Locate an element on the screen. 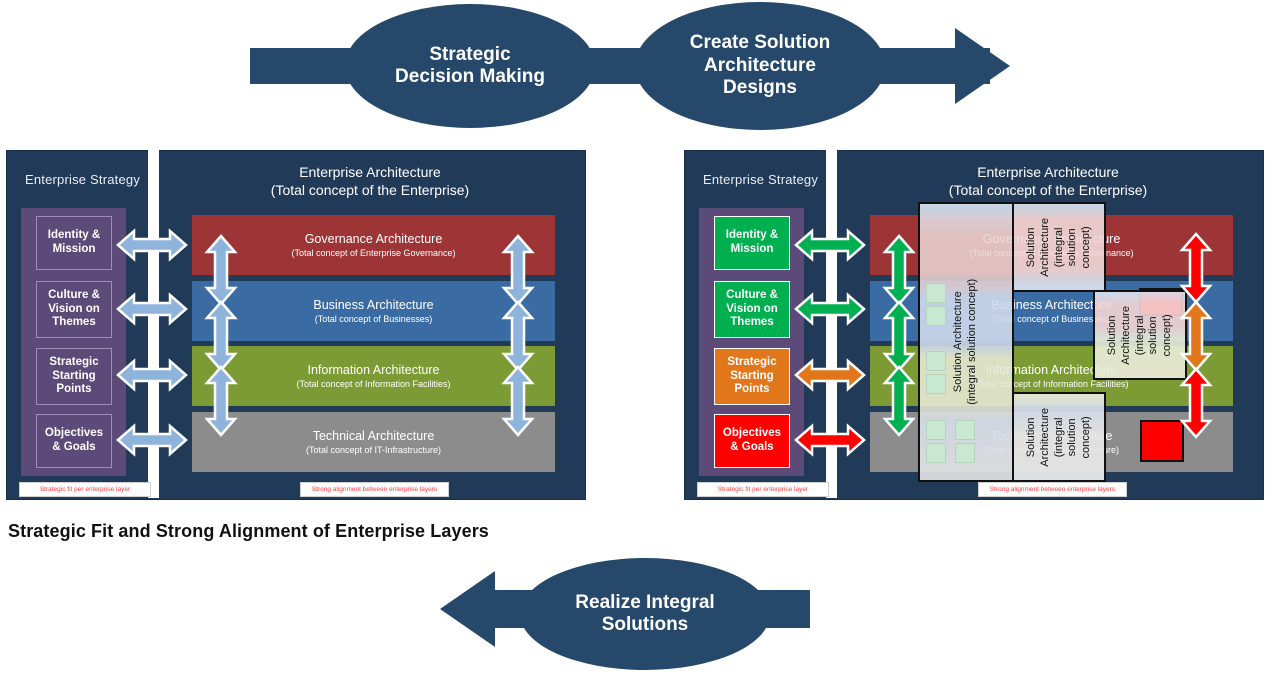 Image resolution: width=1266 pixels, height=680 pixels. top-step-2: Create Solution Architecture Designs is located at coordinates (760, 66).